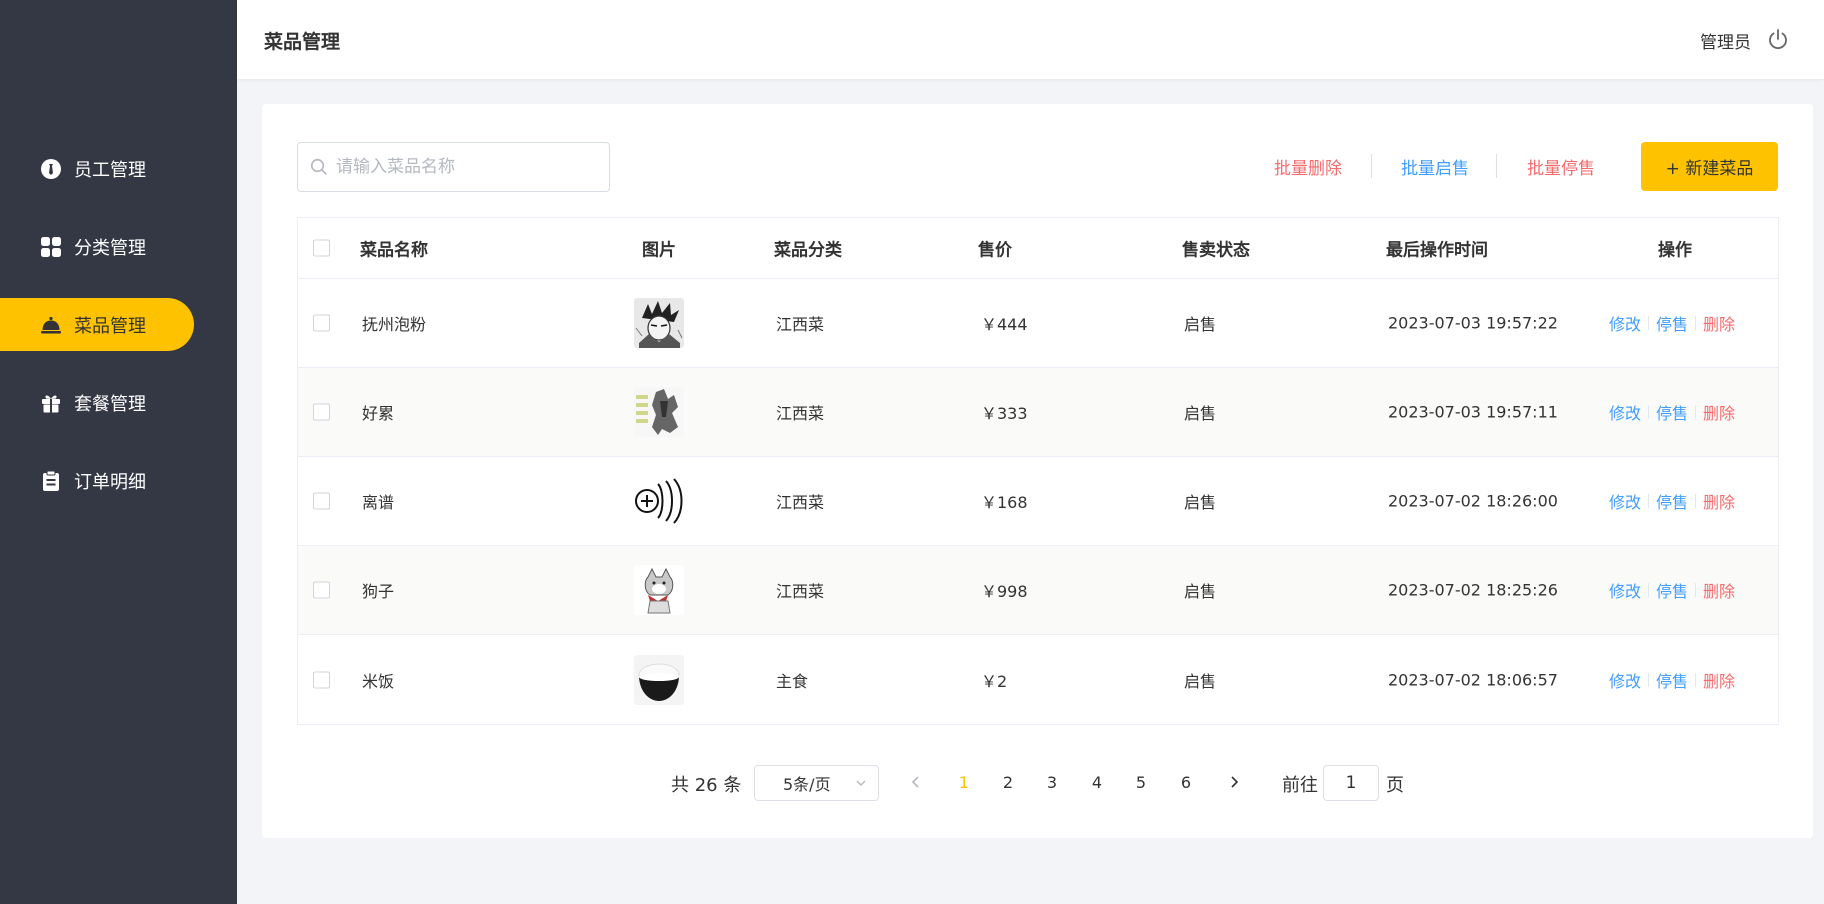 The height and width of the screenshot is (904, 1824). What do you see at coordinates (1141, 782) in the screenshot?
I see `page-number: 5` at bounding box center [1141, 782].